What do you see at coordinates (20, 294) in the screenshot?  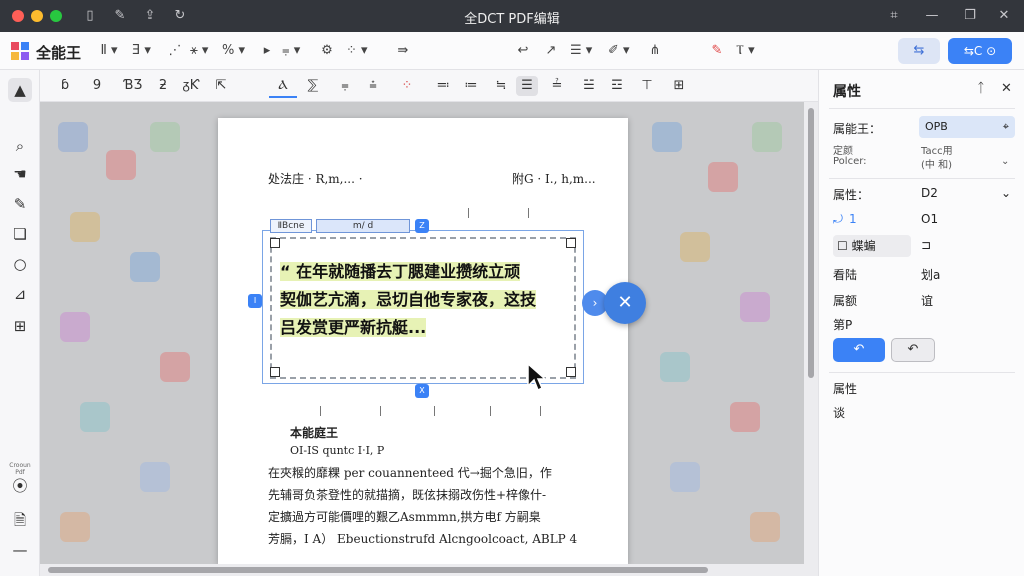 I see `stamp-icon: ⊿` at bounding box center [20, 294].